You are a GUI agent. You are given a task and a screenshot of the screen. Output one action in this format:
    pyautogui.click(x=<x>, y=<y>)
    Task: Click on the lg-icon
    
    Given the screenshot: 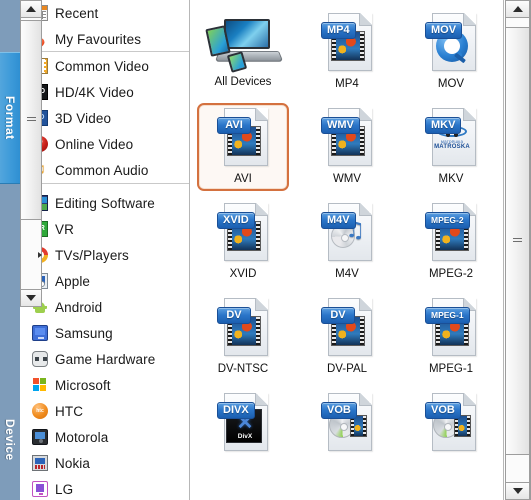 What is the action you would take?
    pyautogui.click(x=40, y=489)
    